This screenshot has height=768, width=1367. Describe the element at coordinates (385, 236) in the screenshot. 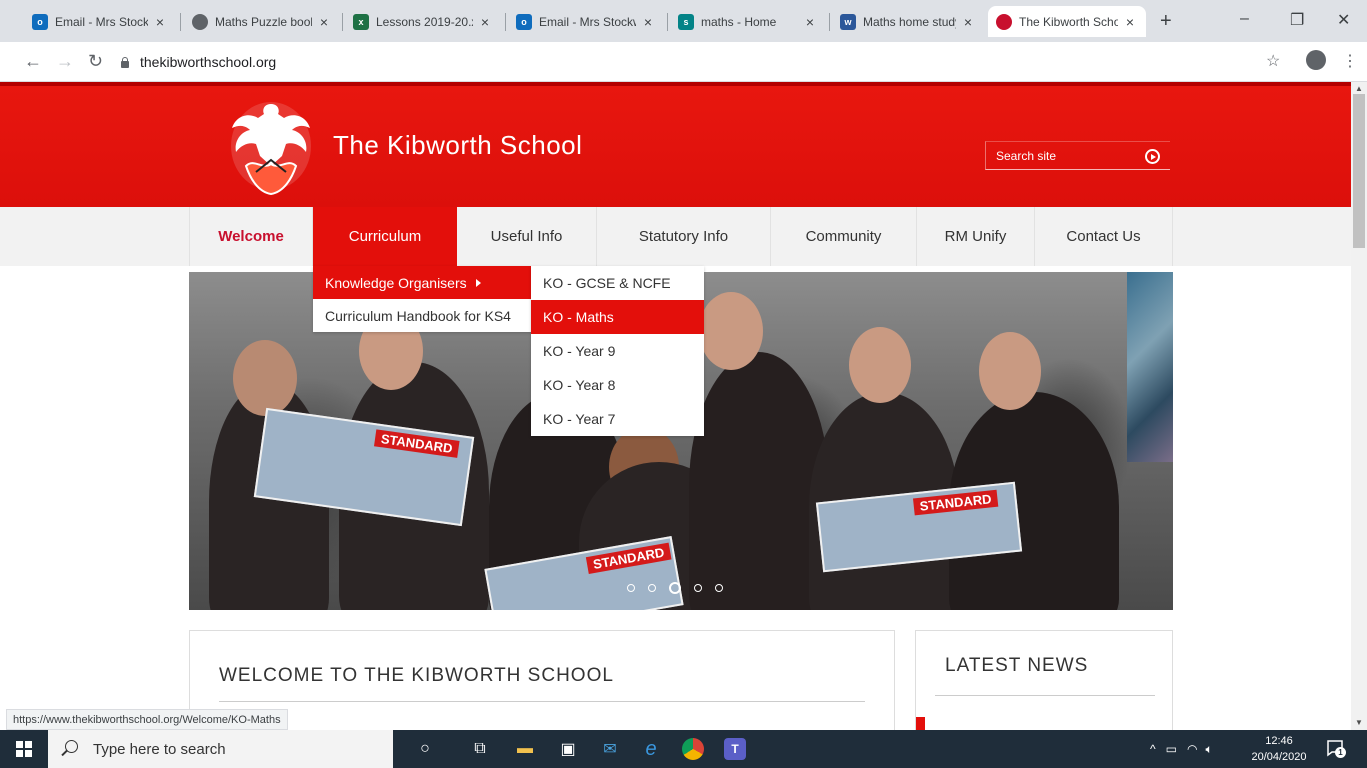

I see `nav-curriculum: Curriculum` at that location.